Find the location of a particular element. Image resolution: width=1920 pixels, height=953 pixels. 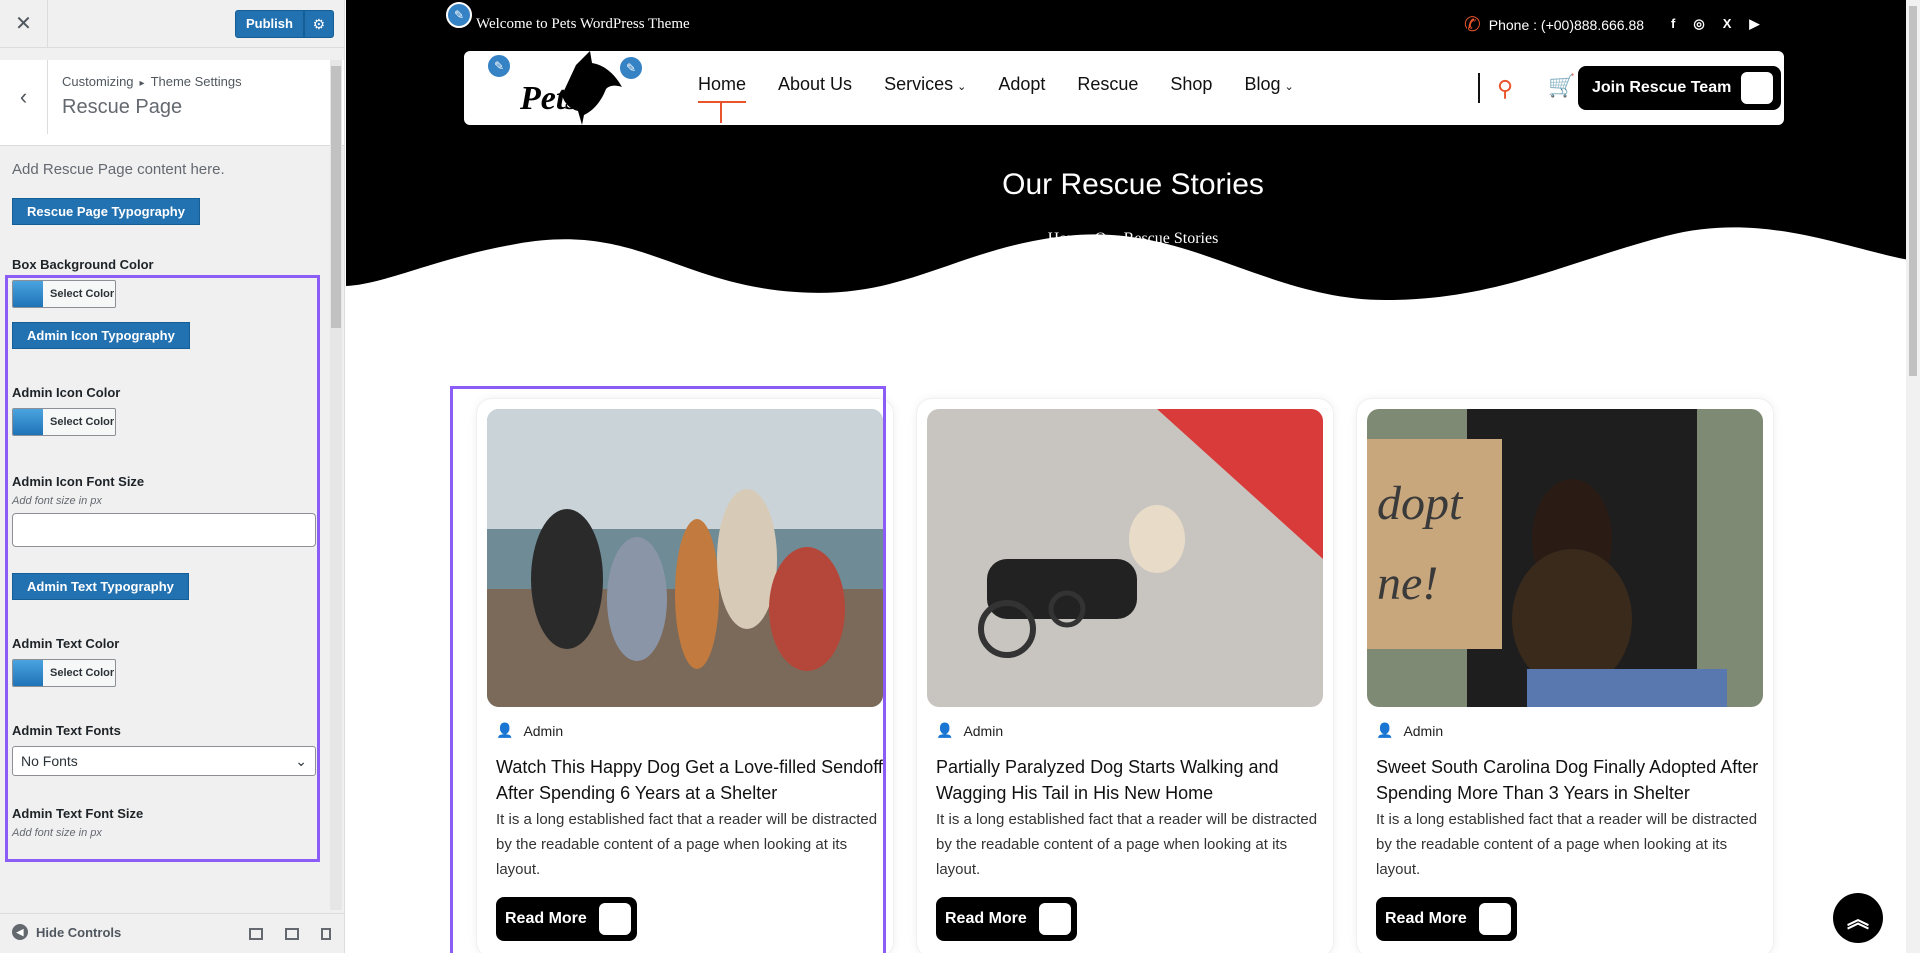

active-indicator is located at coordinates (721, 112).